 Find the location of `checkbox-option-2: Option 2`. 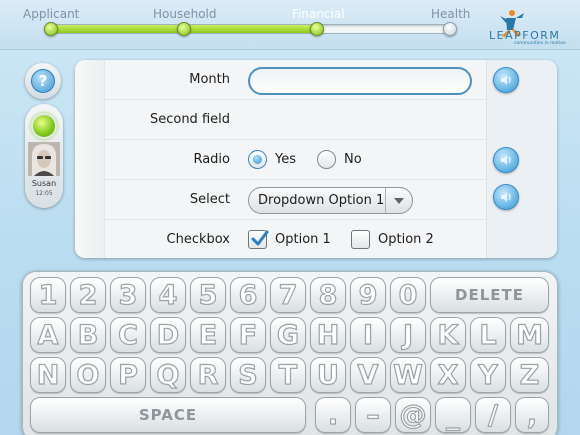

checkbox-option-2: Option 2 is located at coordinates (392, 239).